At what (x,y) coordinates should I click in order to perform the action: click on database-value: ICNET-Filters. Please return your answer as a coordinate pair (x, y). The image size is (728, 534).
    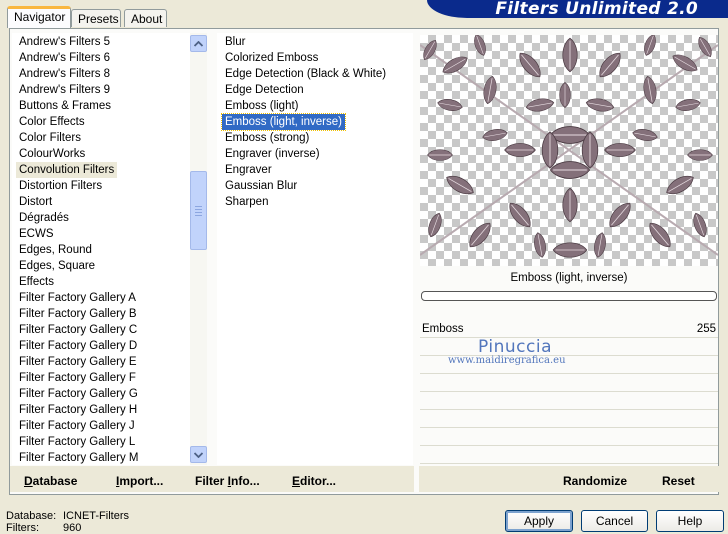
    Looking at the image, I should click on (96, 516).